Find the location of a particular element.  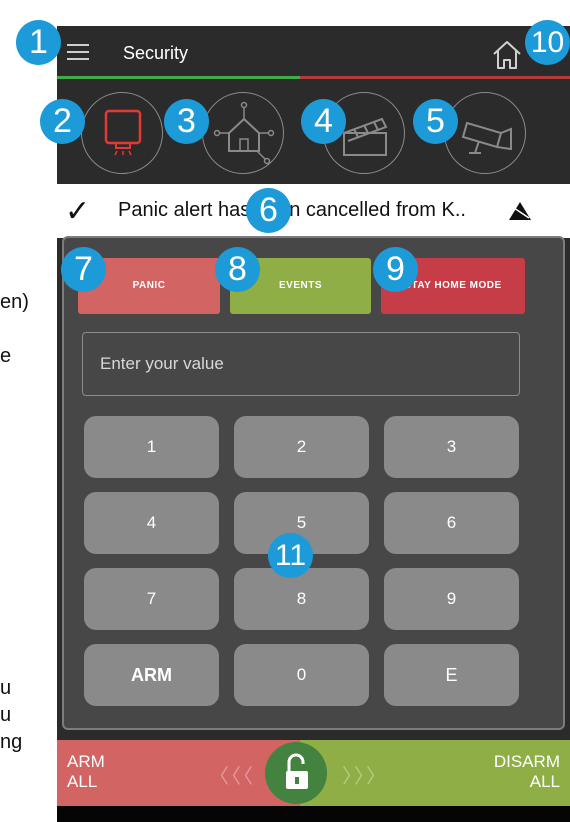

key-9: 9 is located at coordinates (451, 599).